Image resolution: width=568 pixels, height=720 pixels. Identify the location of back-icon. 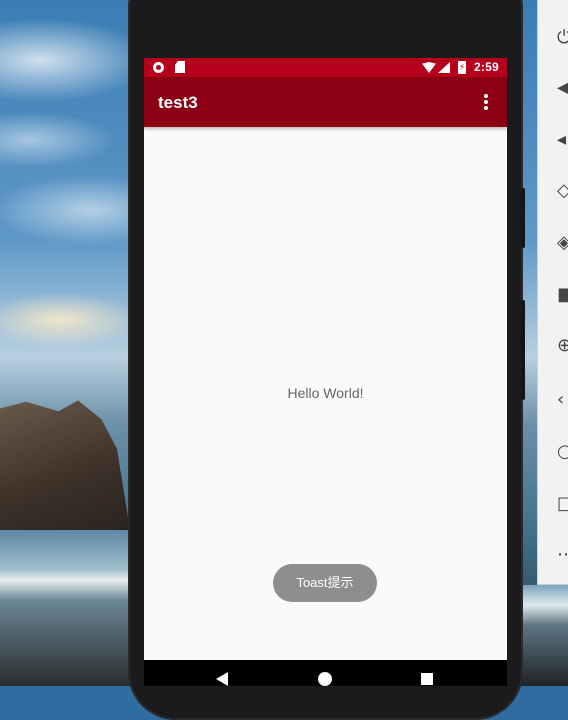
(222, 679).